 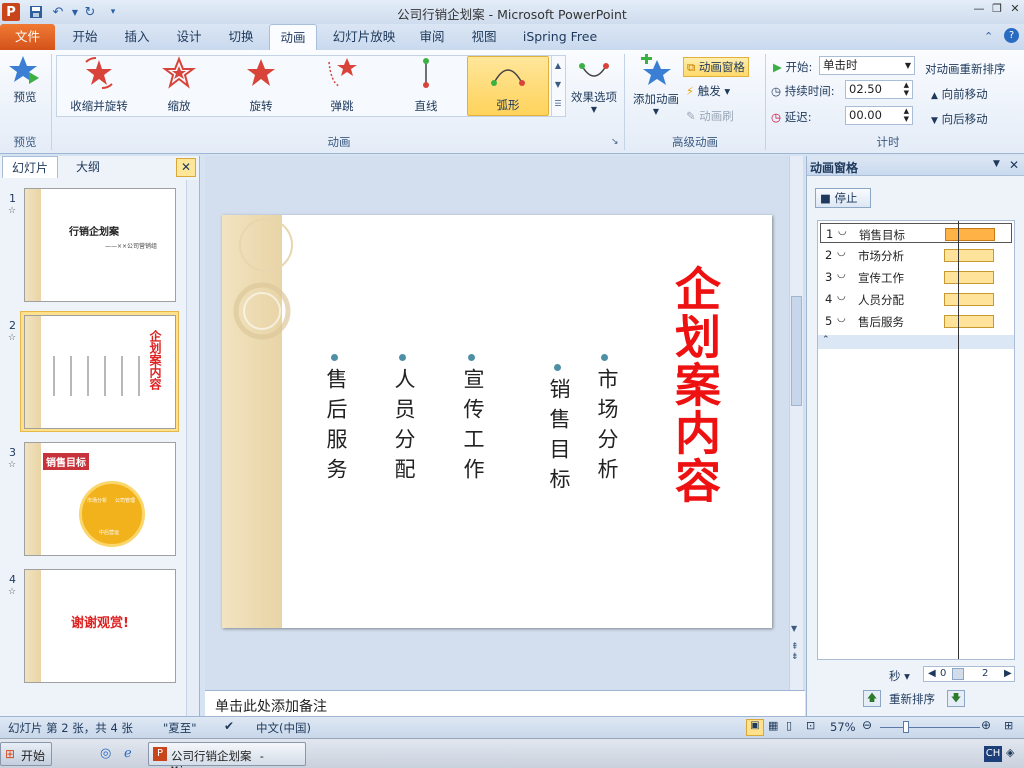 What do you see at coordinates (872, 698) in the screenshot?
I see `reorder-up-icon: 🡅` at bounding box center [872, 698].